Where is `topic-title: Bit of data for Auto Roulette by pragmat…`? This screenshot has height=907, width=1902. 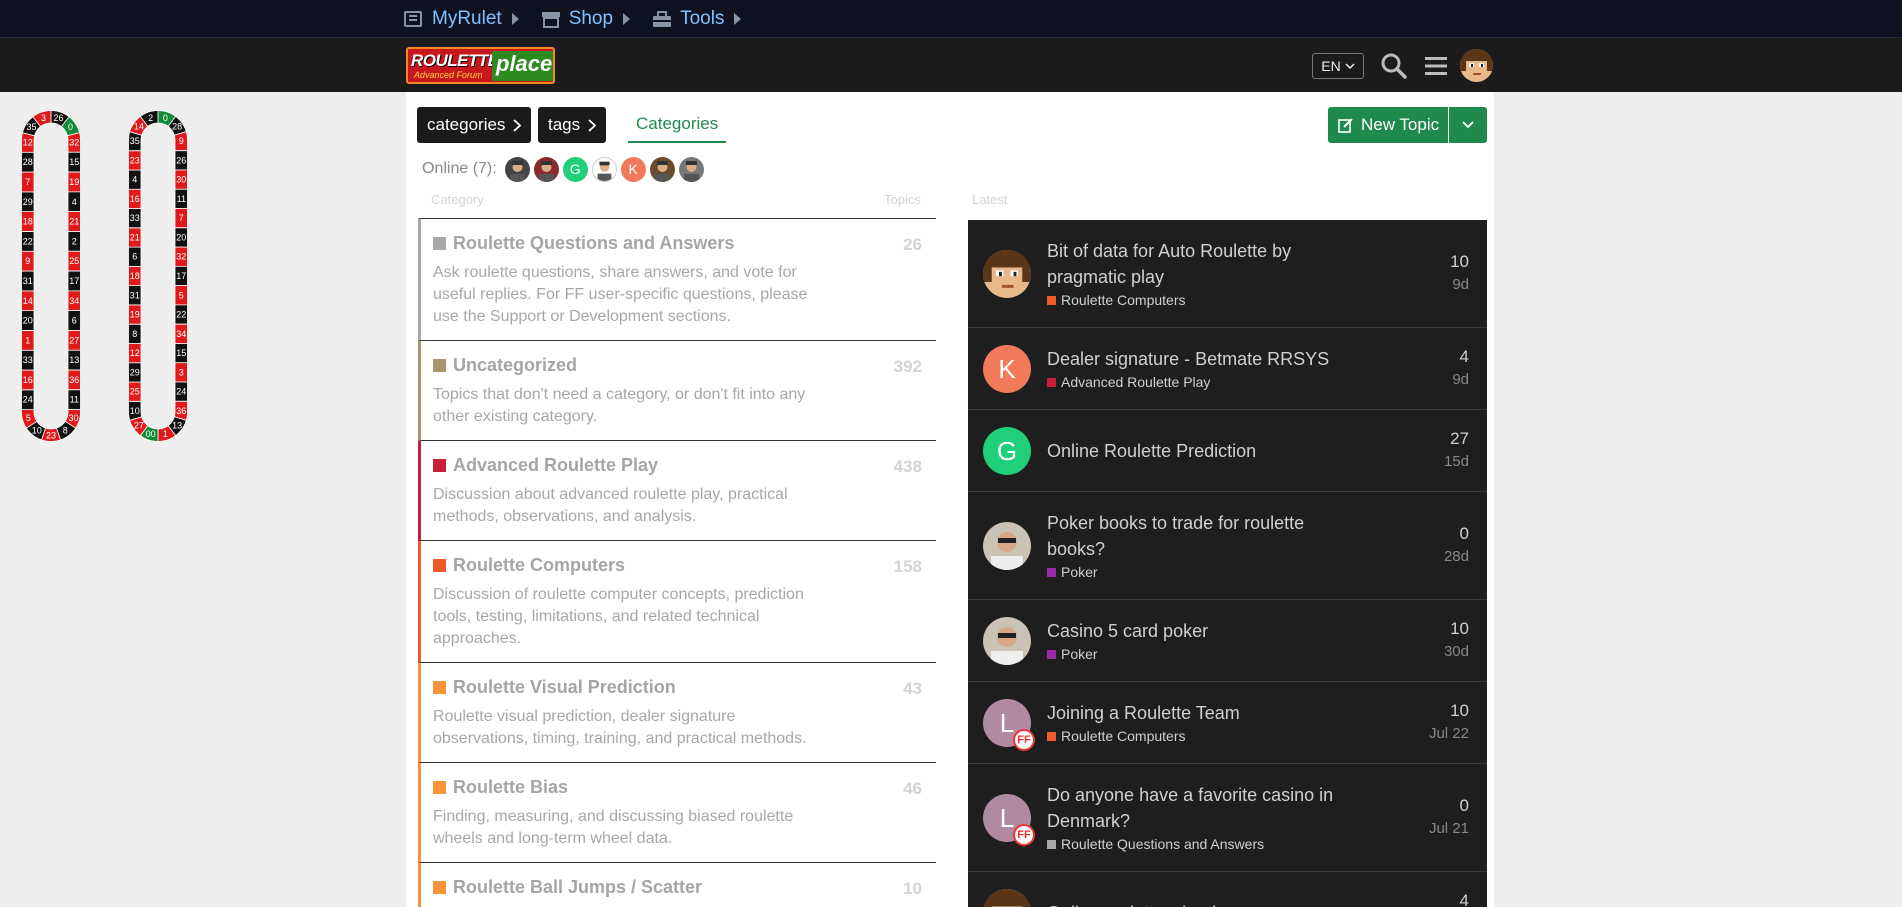
topic-title: Bit of data for Auto Roulette by pragmat… is located at coordinates (1192, 264).